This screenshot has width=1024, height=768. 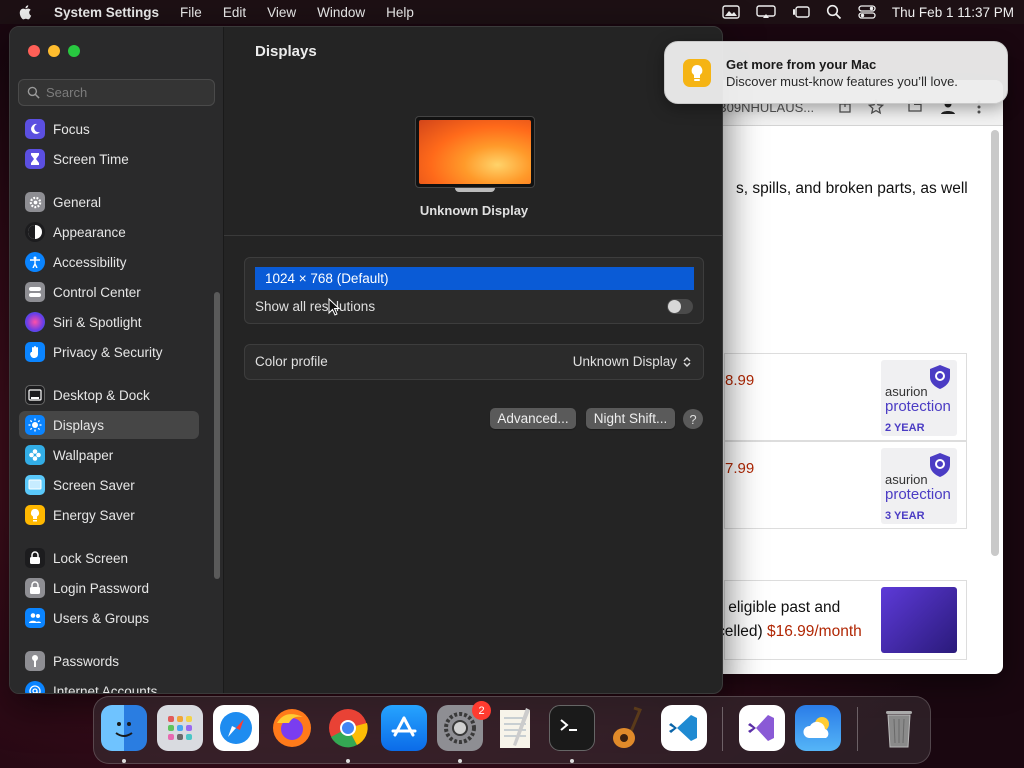 I want to click on sidebar-item-wallpaper: Wallpaper, so click(x=109, y=455).